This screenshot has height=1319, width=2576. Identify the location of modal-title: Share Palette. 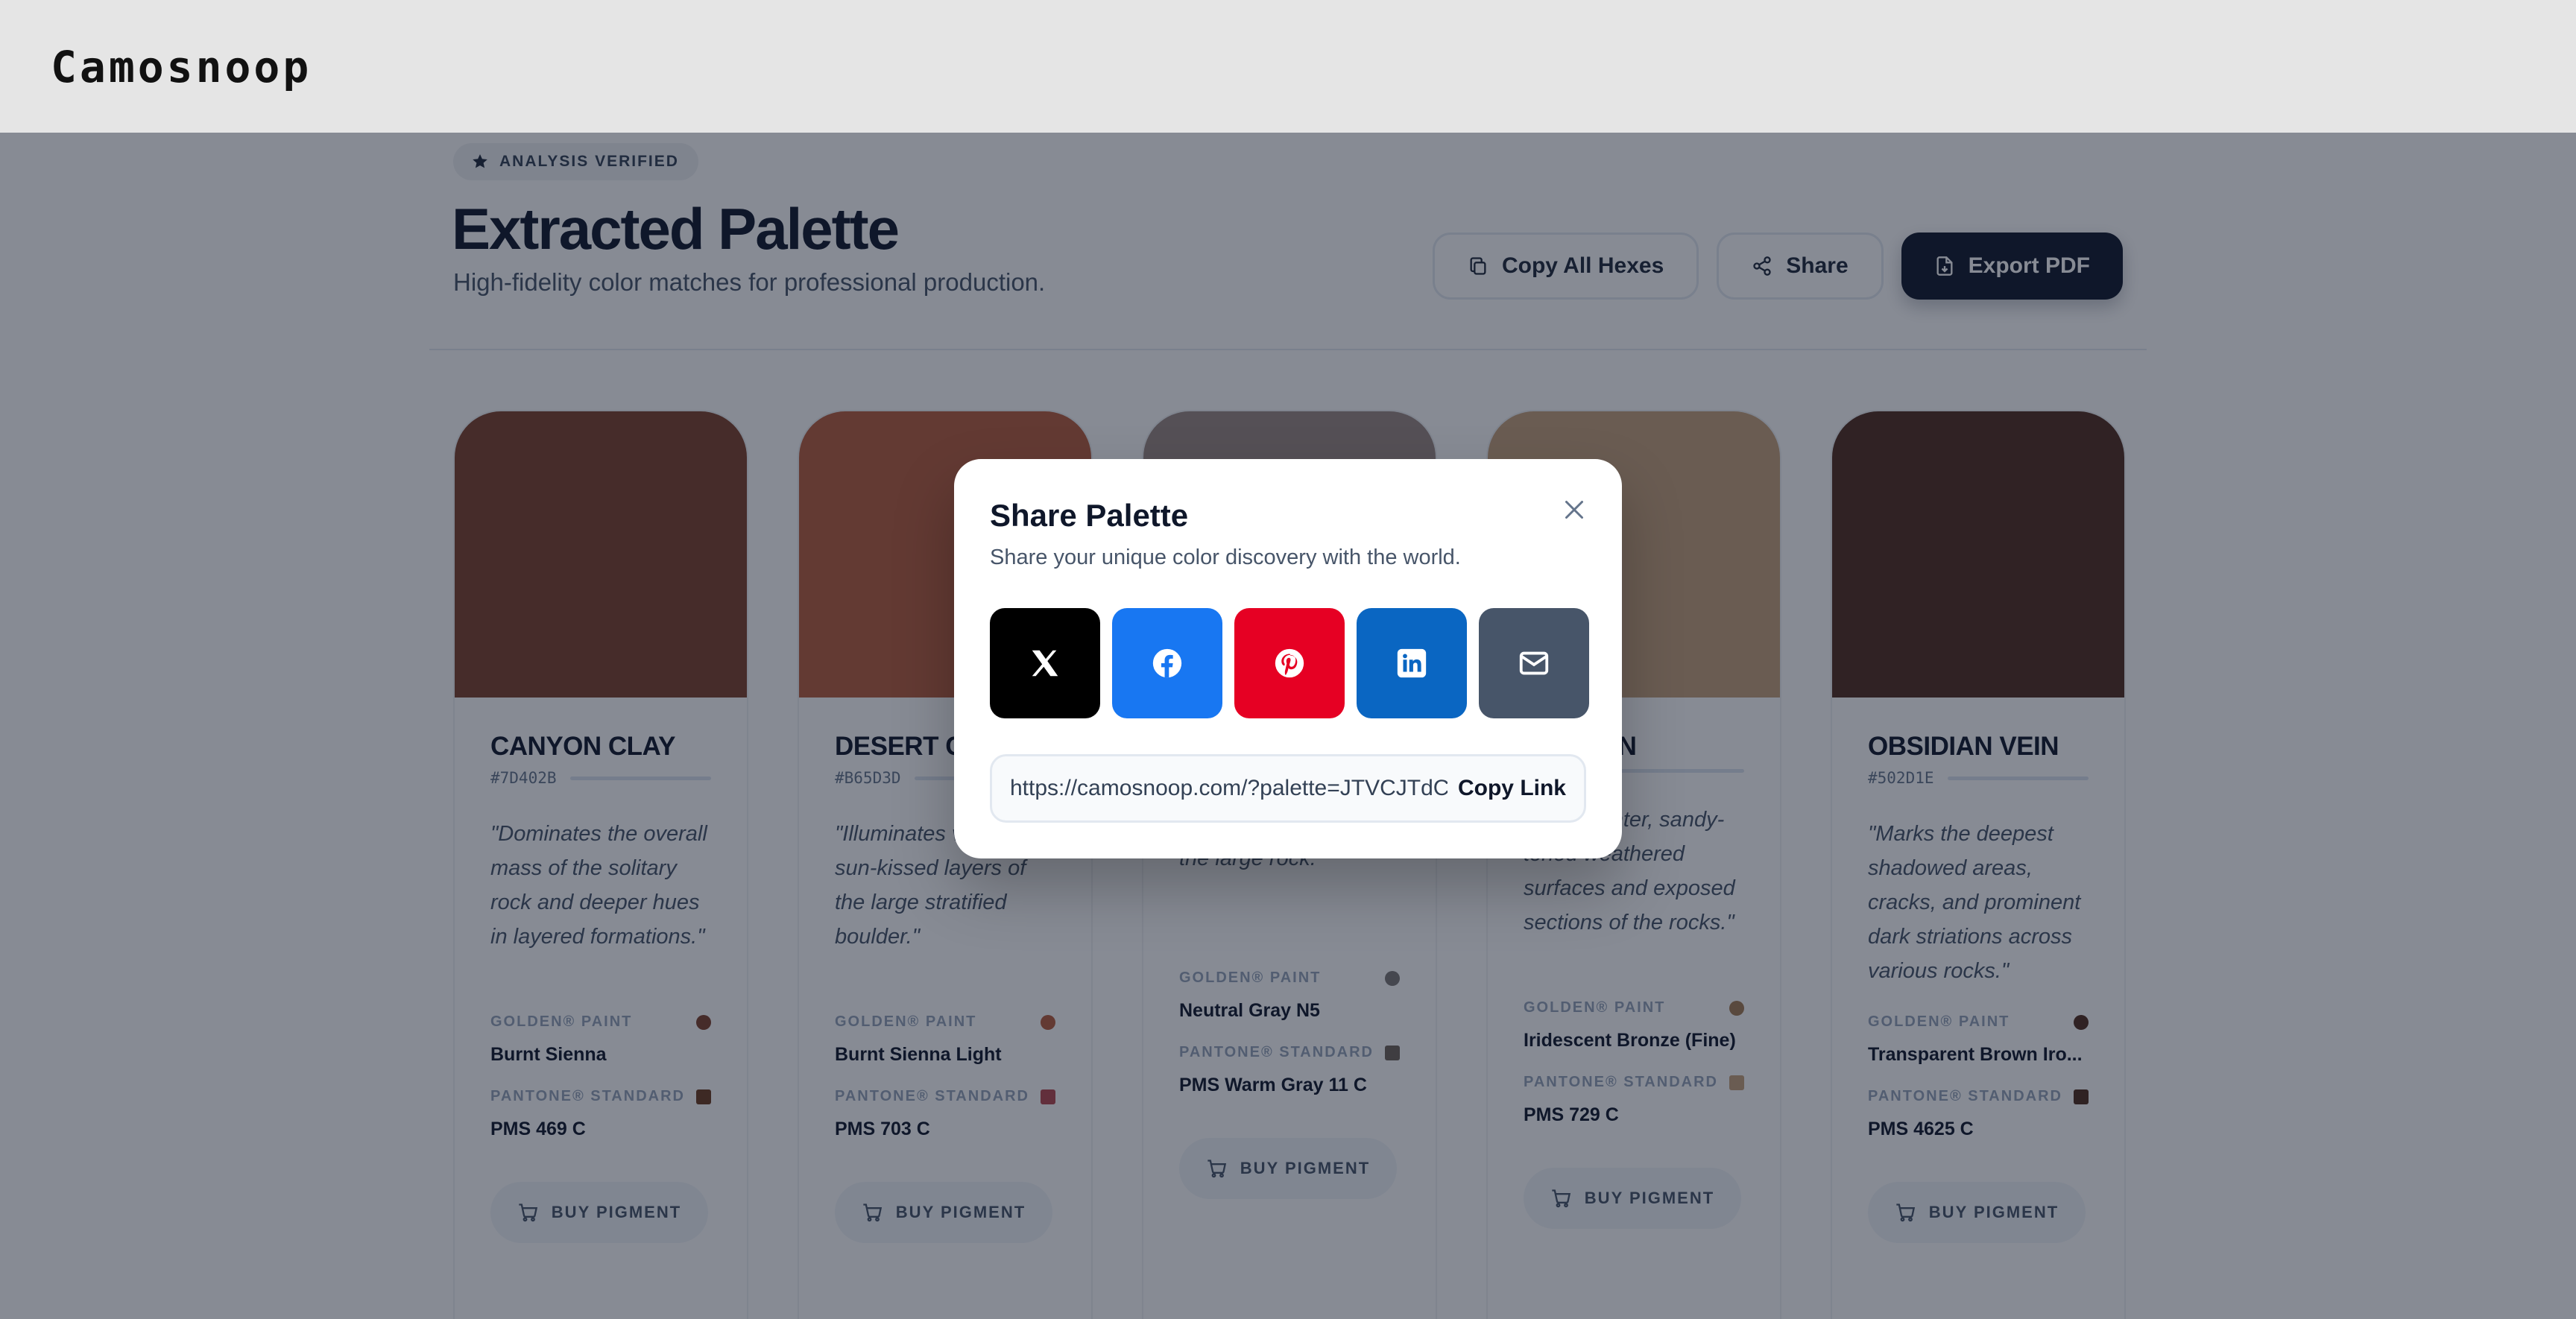
(1089, 515).